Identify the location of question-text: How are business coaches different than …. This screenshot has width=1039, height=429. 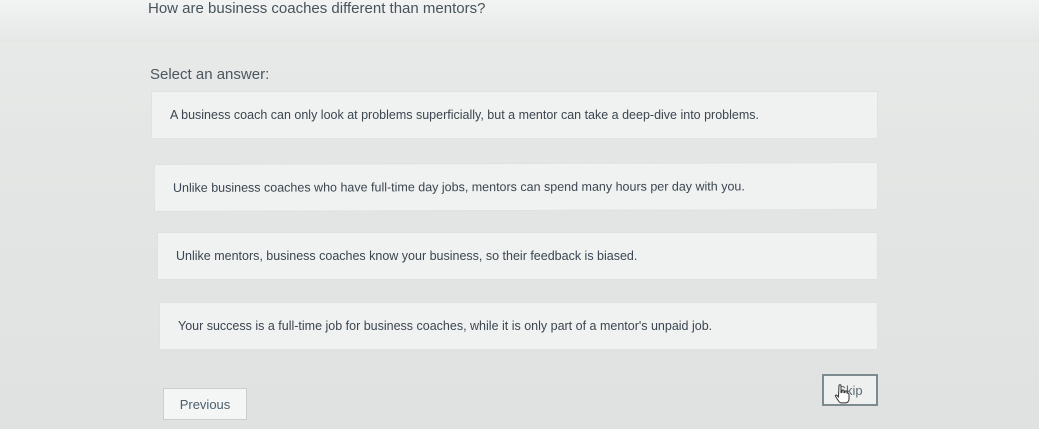
(317, 8).